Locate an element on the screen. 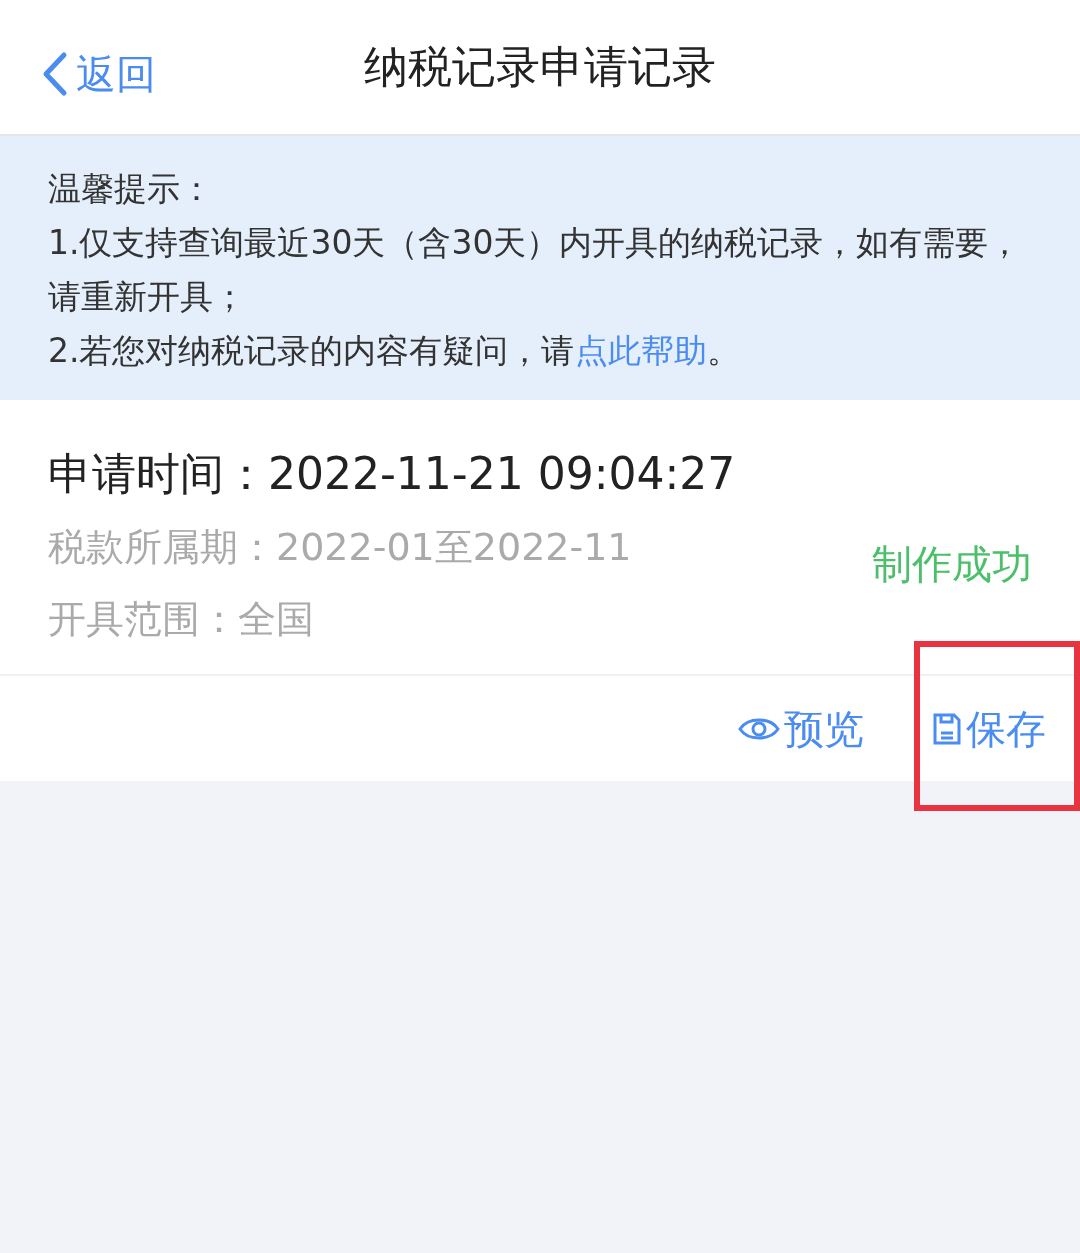  tax-period: 税款所属期：2022-01至2022-11 is located at coordinates (340, 547).